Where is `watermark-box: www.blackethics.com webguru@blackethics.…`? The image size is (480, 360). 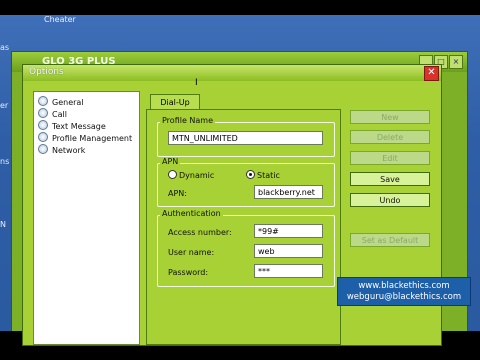 watermark-box: www.blackethics.com webguru@blackethics.… is located at coordinates (404, 291).